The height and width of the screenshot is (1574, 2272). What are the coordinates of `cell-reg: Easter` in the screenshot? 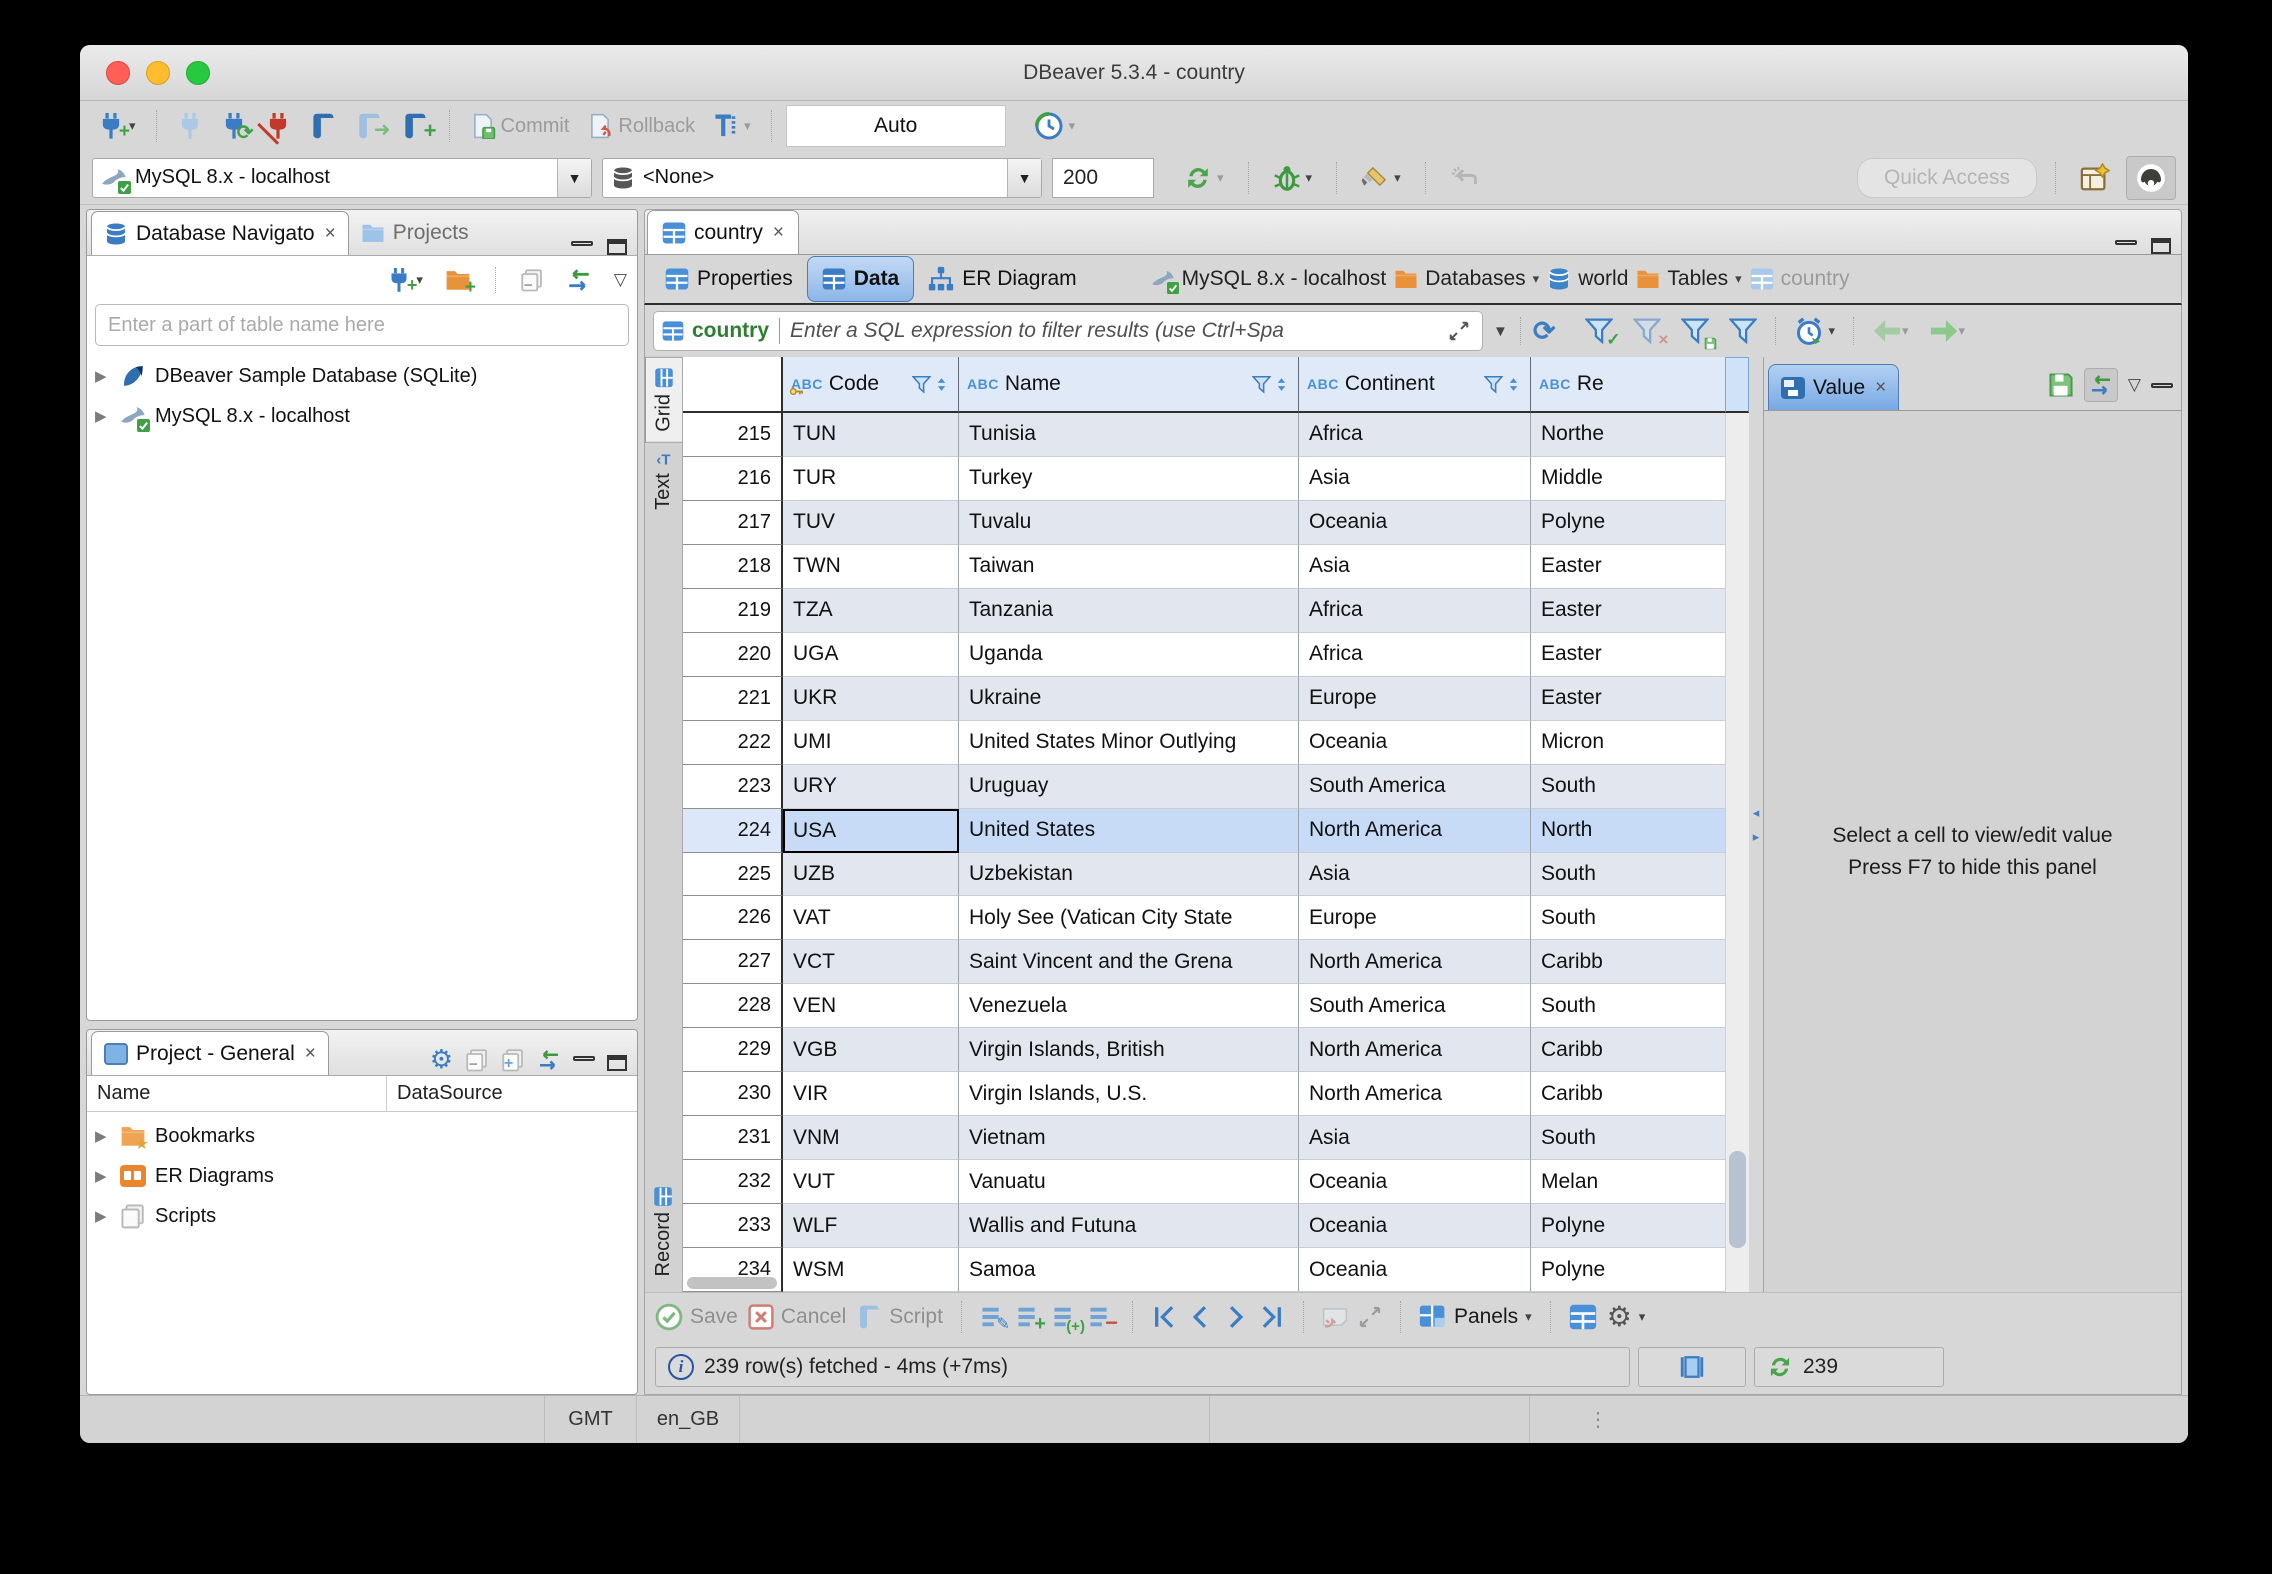 It's located at (1640, 611).